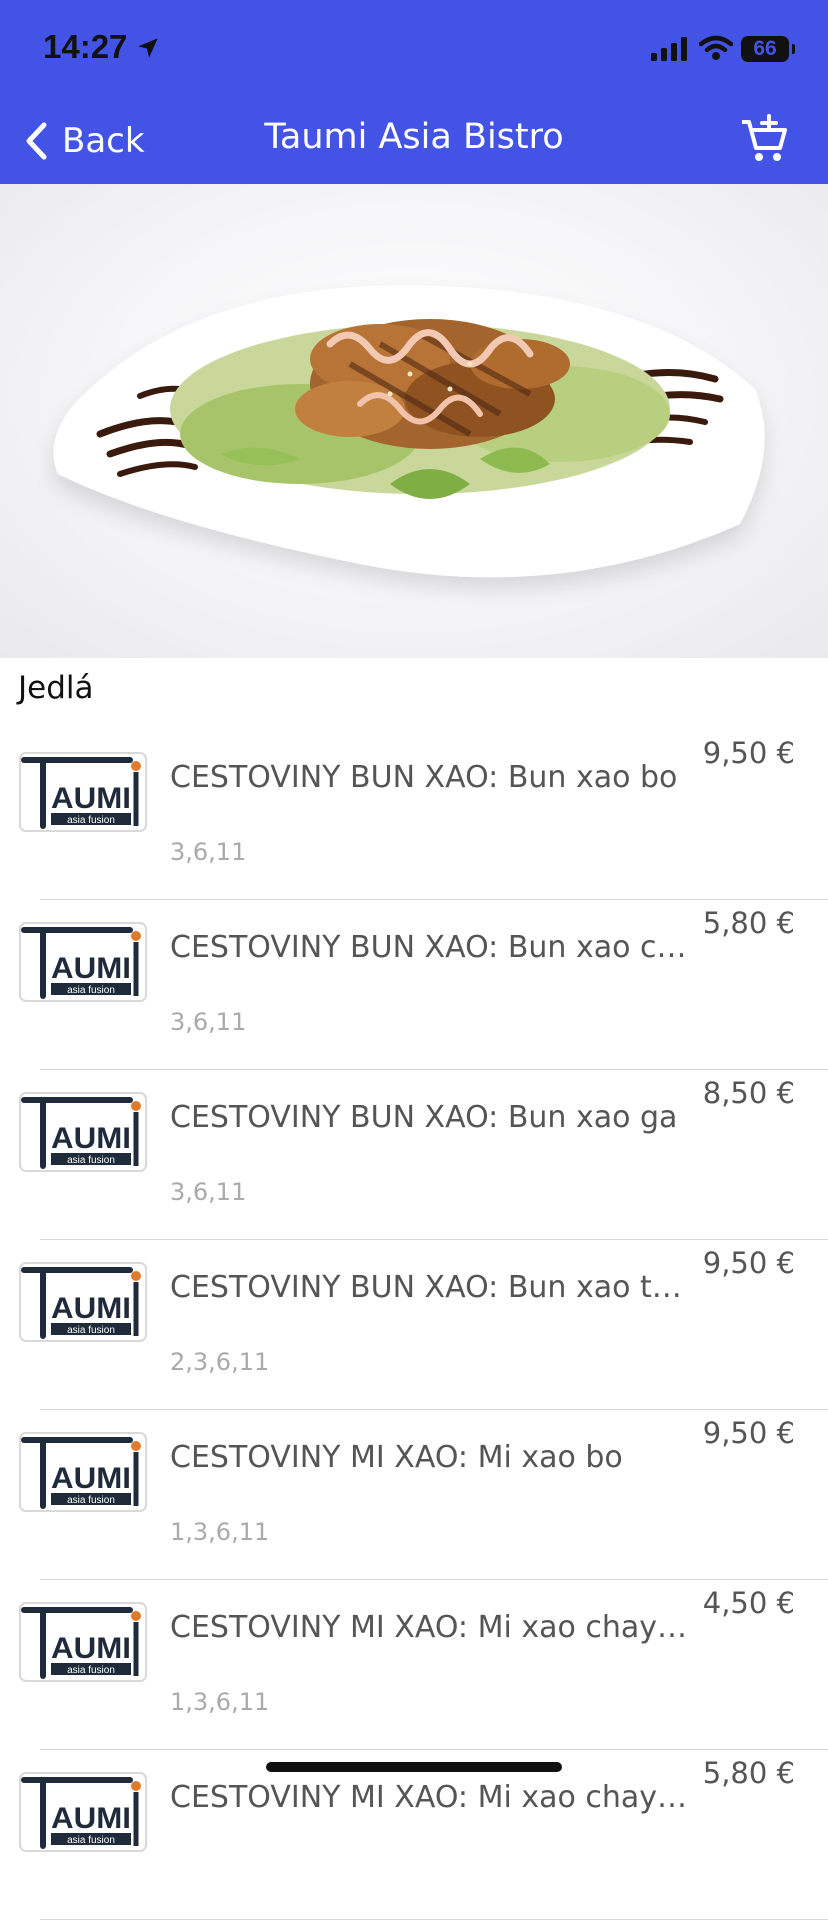 The image size is (828, 1920). Describe the element at coordinates (56, 688) in the screenshot. I see `section-title: Jedlá` at that location.